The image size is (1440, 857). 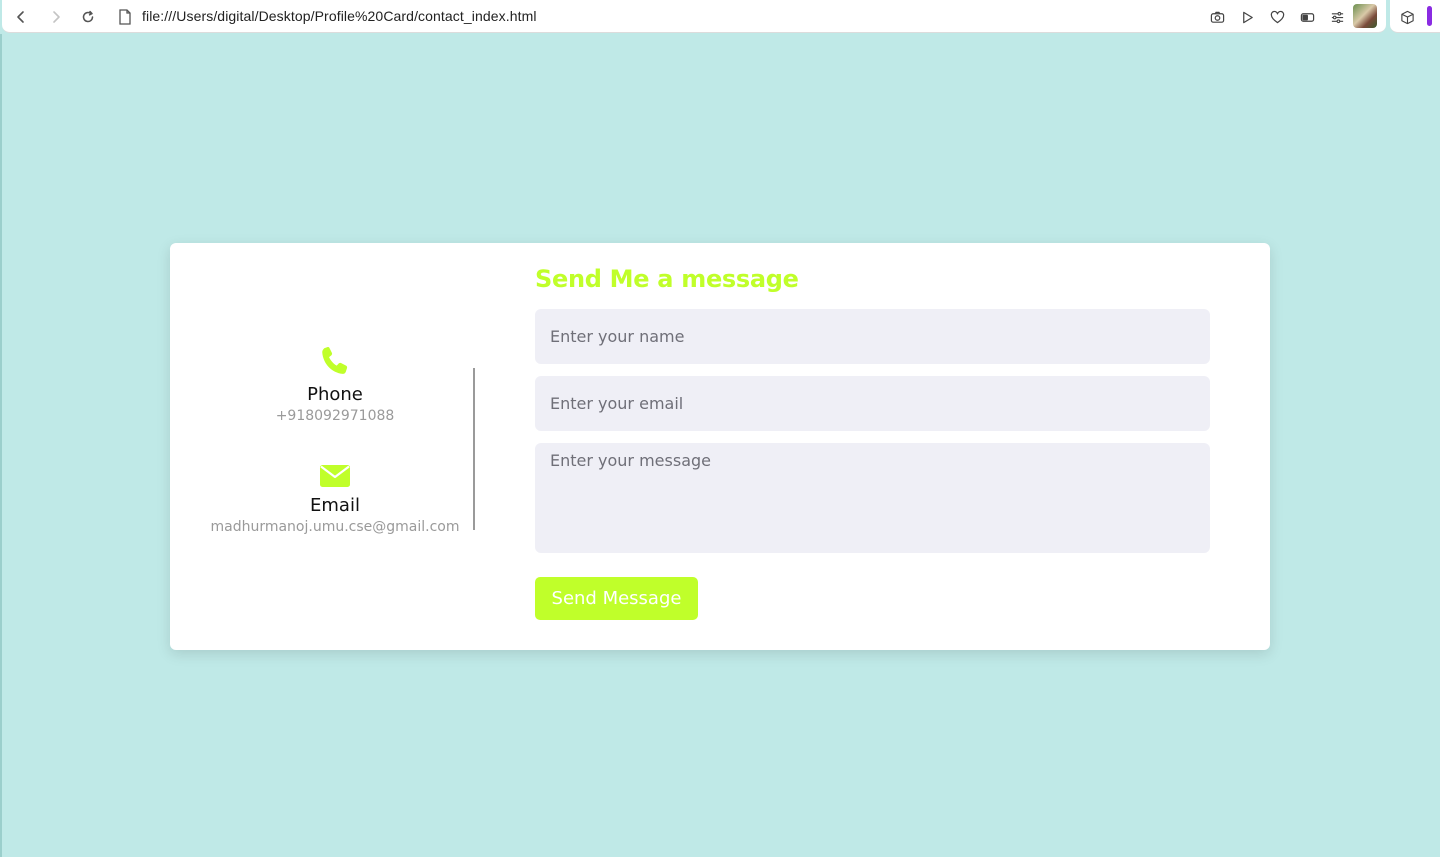 What do you see at coordinates (335, 527) in the screenshot?
I see `email-value: madhurmanoj.umu.cse@gmail.com` at bounding box center [335, 527].